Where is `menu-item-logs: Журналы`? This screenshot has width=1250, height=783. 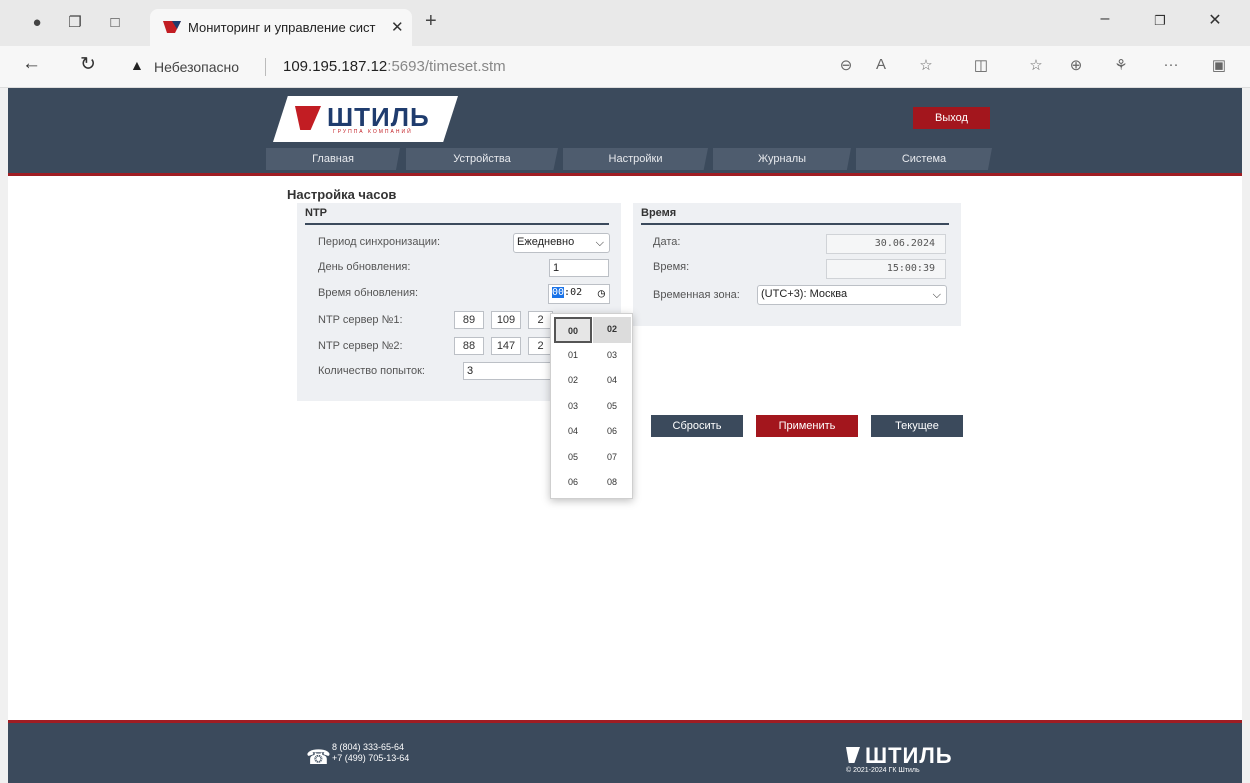 menu-item-logs: Журналы is located at coordinates (782, 159).